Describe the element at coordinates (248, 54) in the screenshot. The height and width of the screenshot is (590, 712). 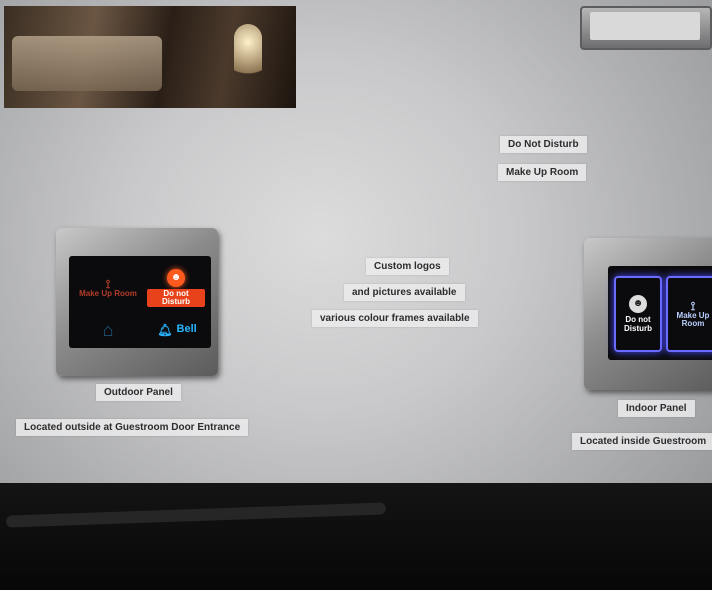
I see `lamp-shape` at that location.